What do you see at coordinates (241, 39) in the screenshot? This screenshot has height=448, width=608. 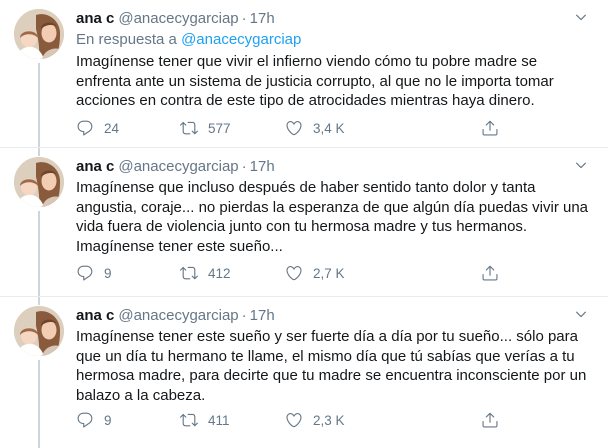 I see `reply-handle-link: @anacecygarciap` at bounding box center [241, 39].